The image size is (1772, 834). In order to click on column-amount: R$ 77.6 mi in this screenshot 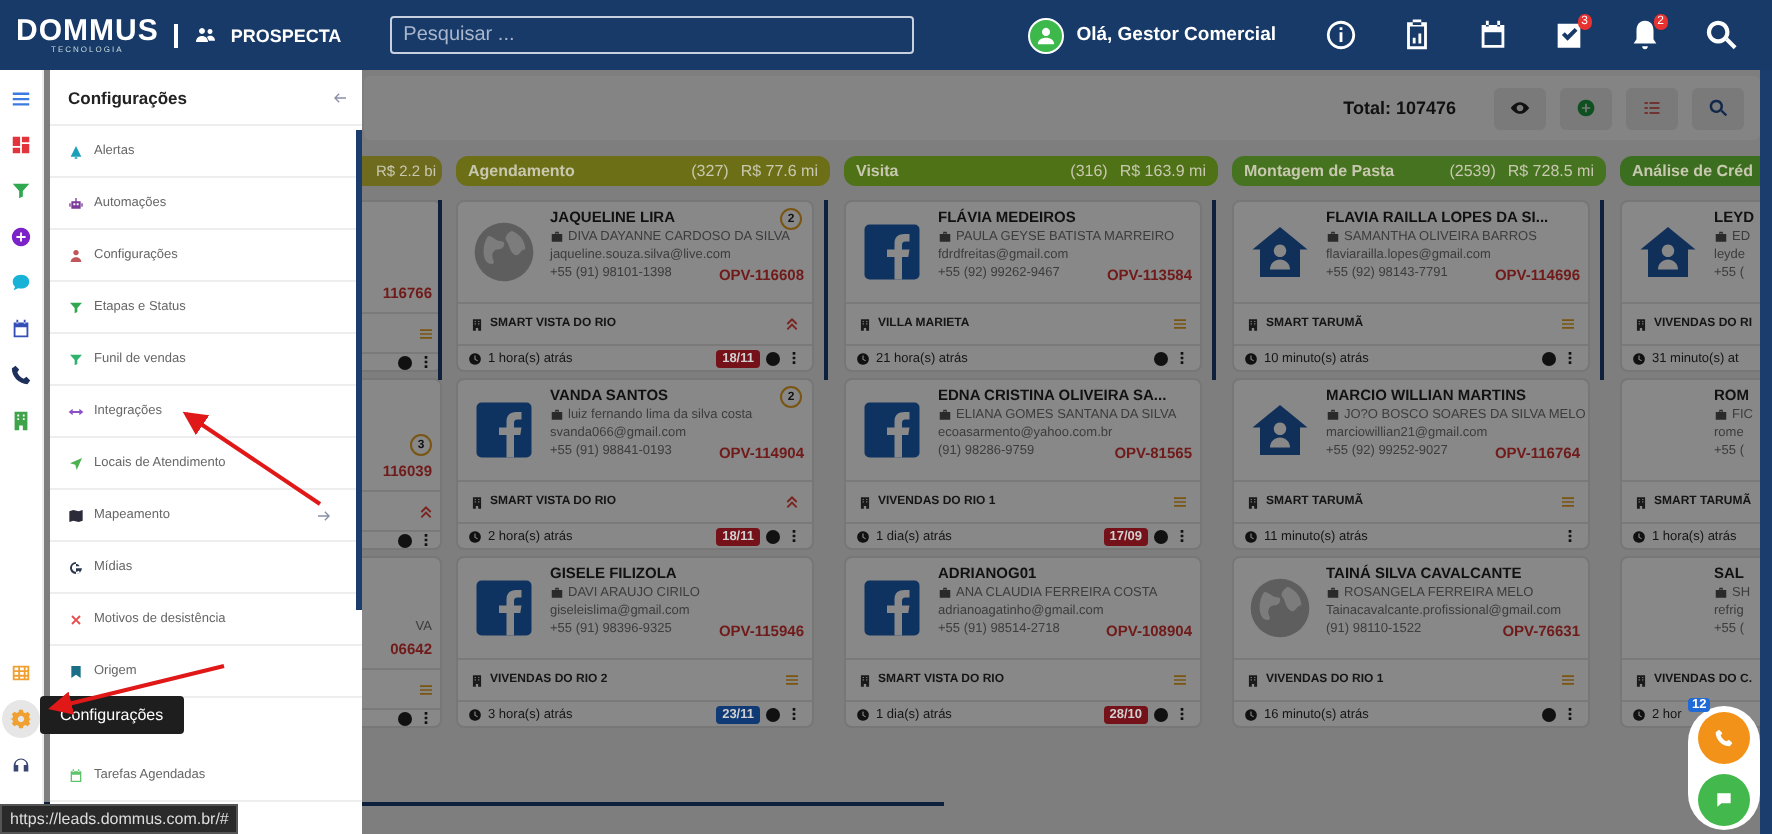, I will do `click(779, 171)`.